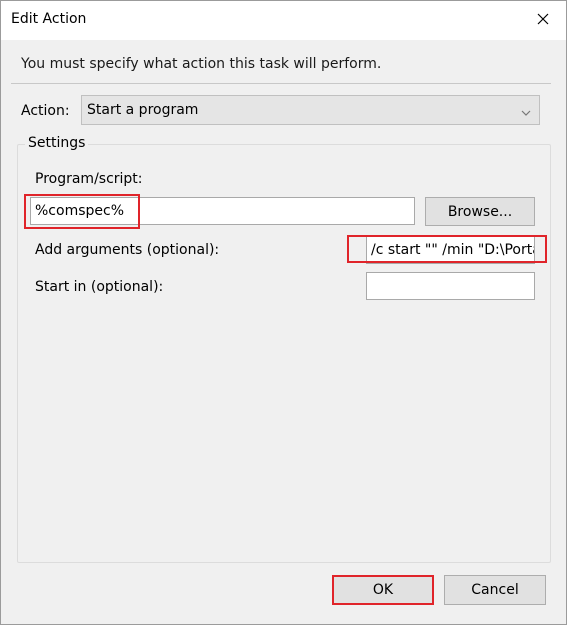 This screenshot has width=567, height=625. What do you see at coordinates (57, 143) in the screenshot?
I see `settings-group-title: Settings` at bounding box center [57, 143].